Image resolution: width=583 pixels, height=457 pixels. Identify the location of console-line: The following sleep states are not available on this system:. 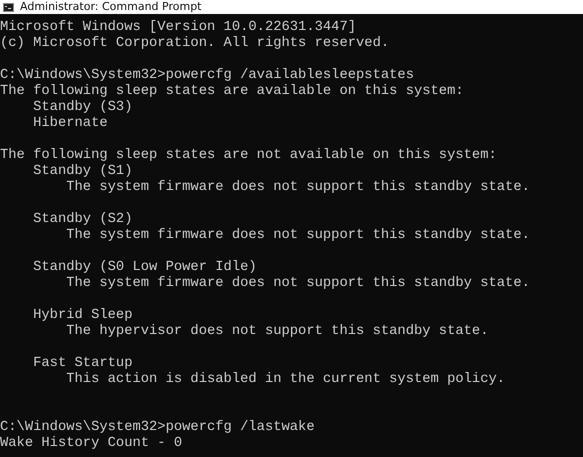
(248, 156).